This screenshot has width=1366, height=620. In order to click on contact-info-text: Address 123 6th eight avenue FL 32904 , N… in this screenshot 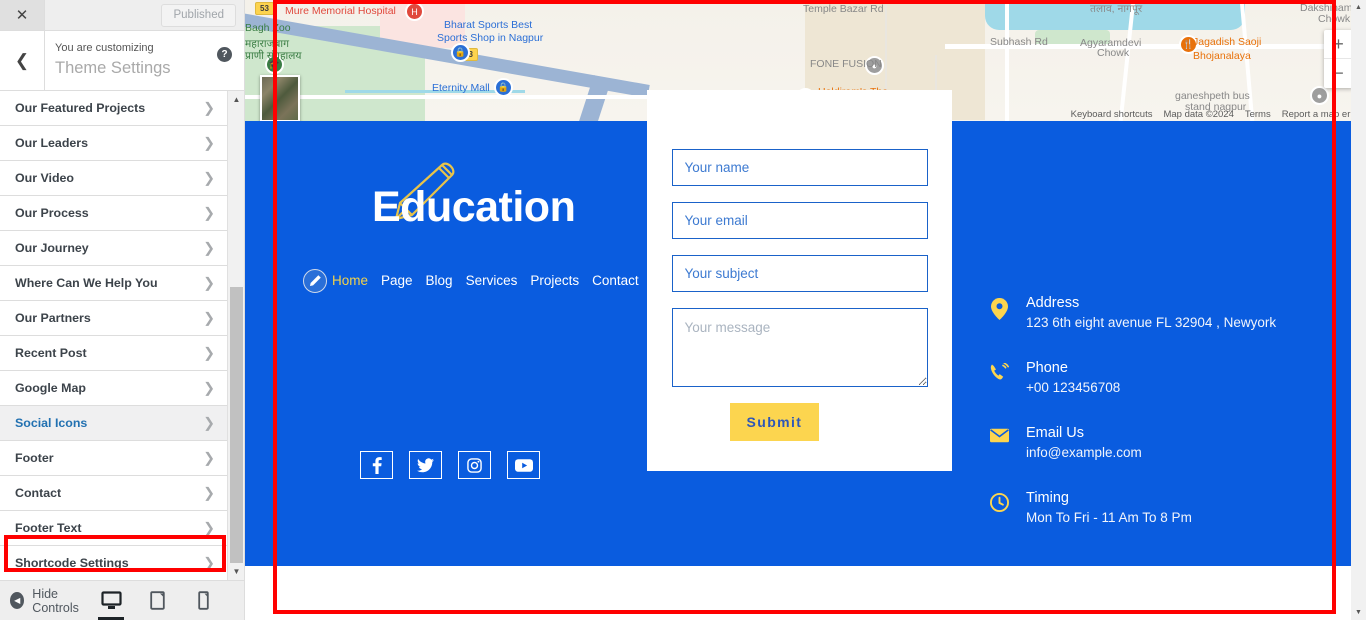, I will do `click(1151, 312)`.